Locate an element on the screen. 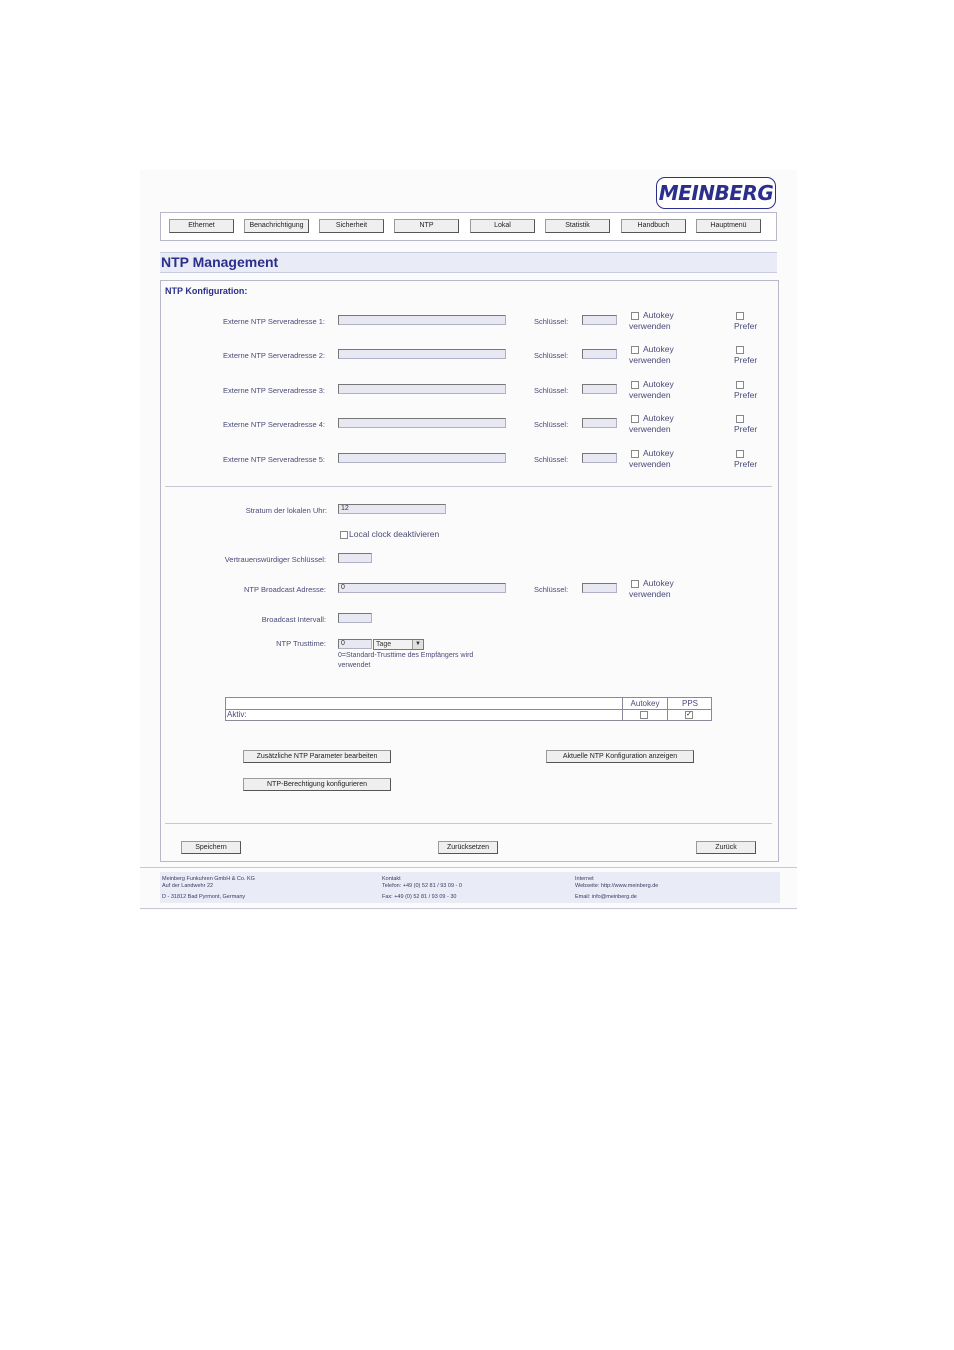 This screenshot has height=1350, width=954. footer-company: Meinberg Funkuhren GmbH & Co. KG is located at coordinates (208, 879).